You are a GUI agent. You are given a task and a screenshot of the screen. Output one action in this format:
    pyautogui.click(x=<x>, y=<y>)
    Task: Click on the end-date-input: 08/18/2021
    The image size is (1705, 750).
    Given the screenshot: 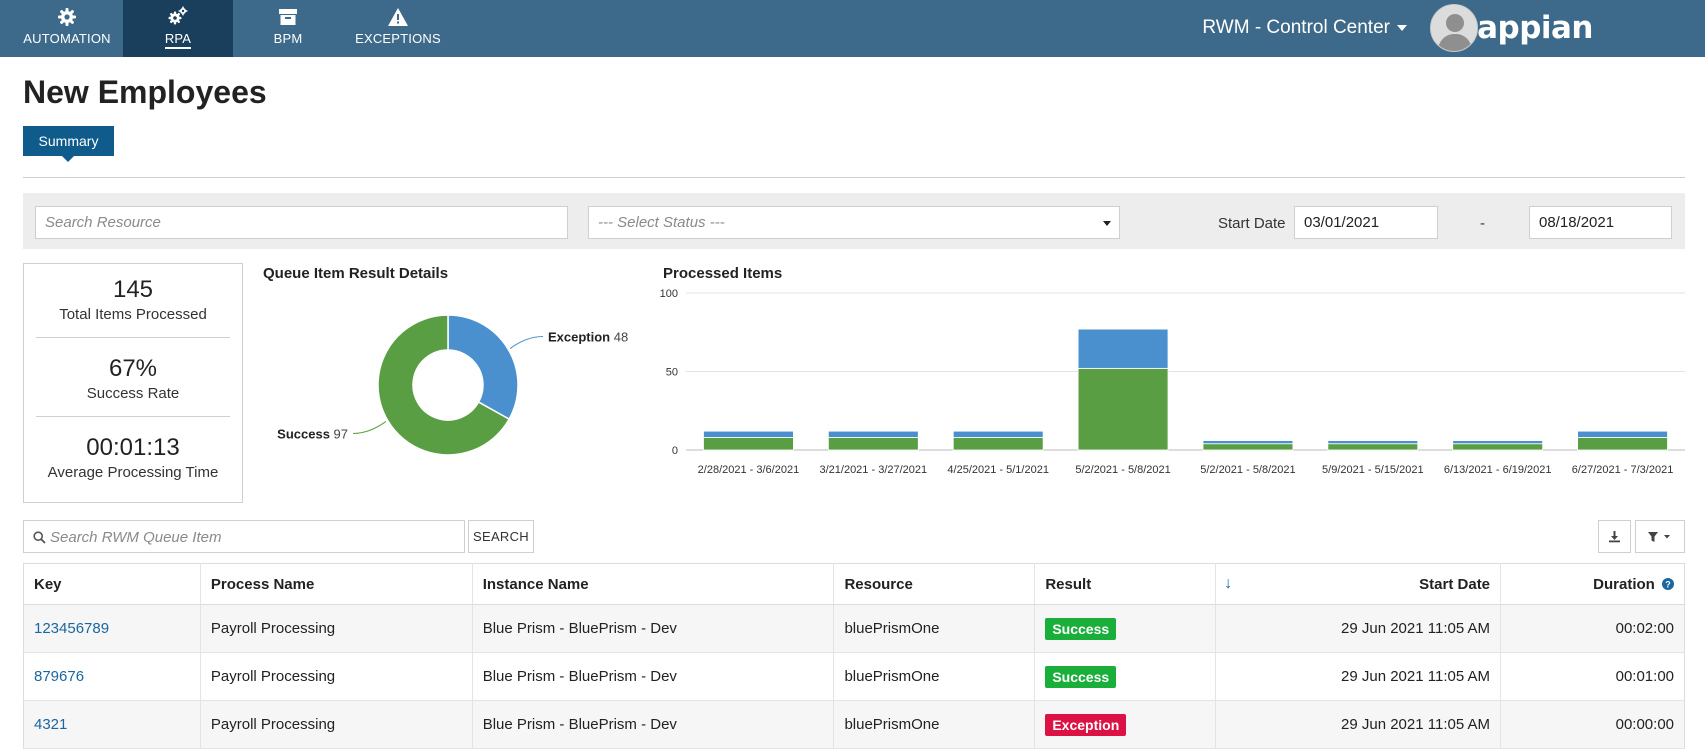 What is the action you would take?
    pyautogui.click(x=1600, y=222)
    